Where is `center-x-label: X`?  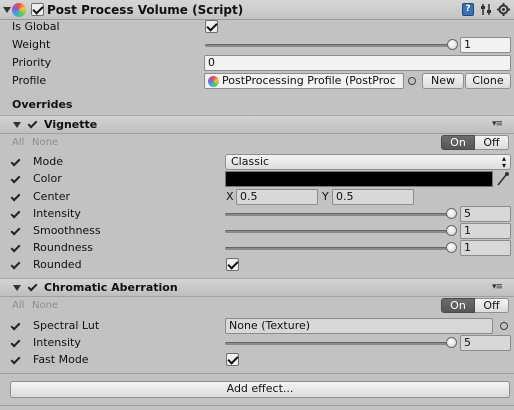 center-x-label: X is located at coordinates (230, 196).